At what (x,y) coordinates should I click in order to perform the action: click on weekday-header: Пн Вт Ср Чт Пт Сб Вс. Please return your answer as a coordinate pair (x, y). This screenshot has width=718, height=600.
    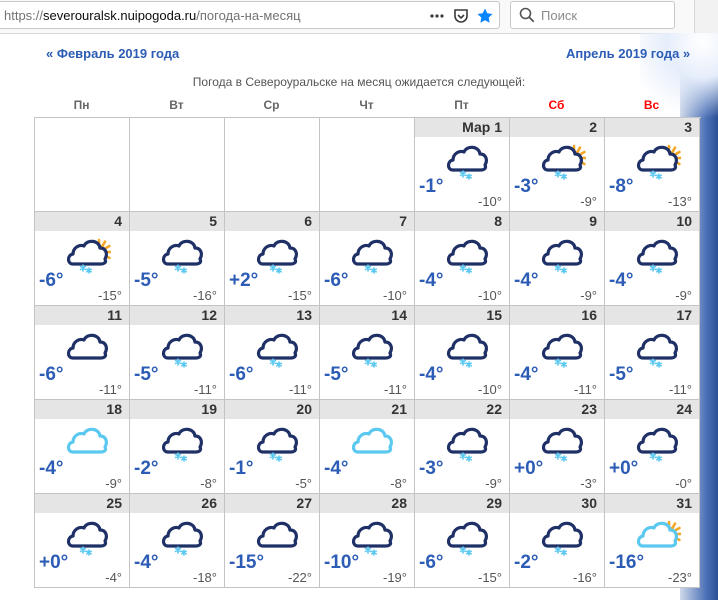
    Looking at the image, I should click on (367, 106).